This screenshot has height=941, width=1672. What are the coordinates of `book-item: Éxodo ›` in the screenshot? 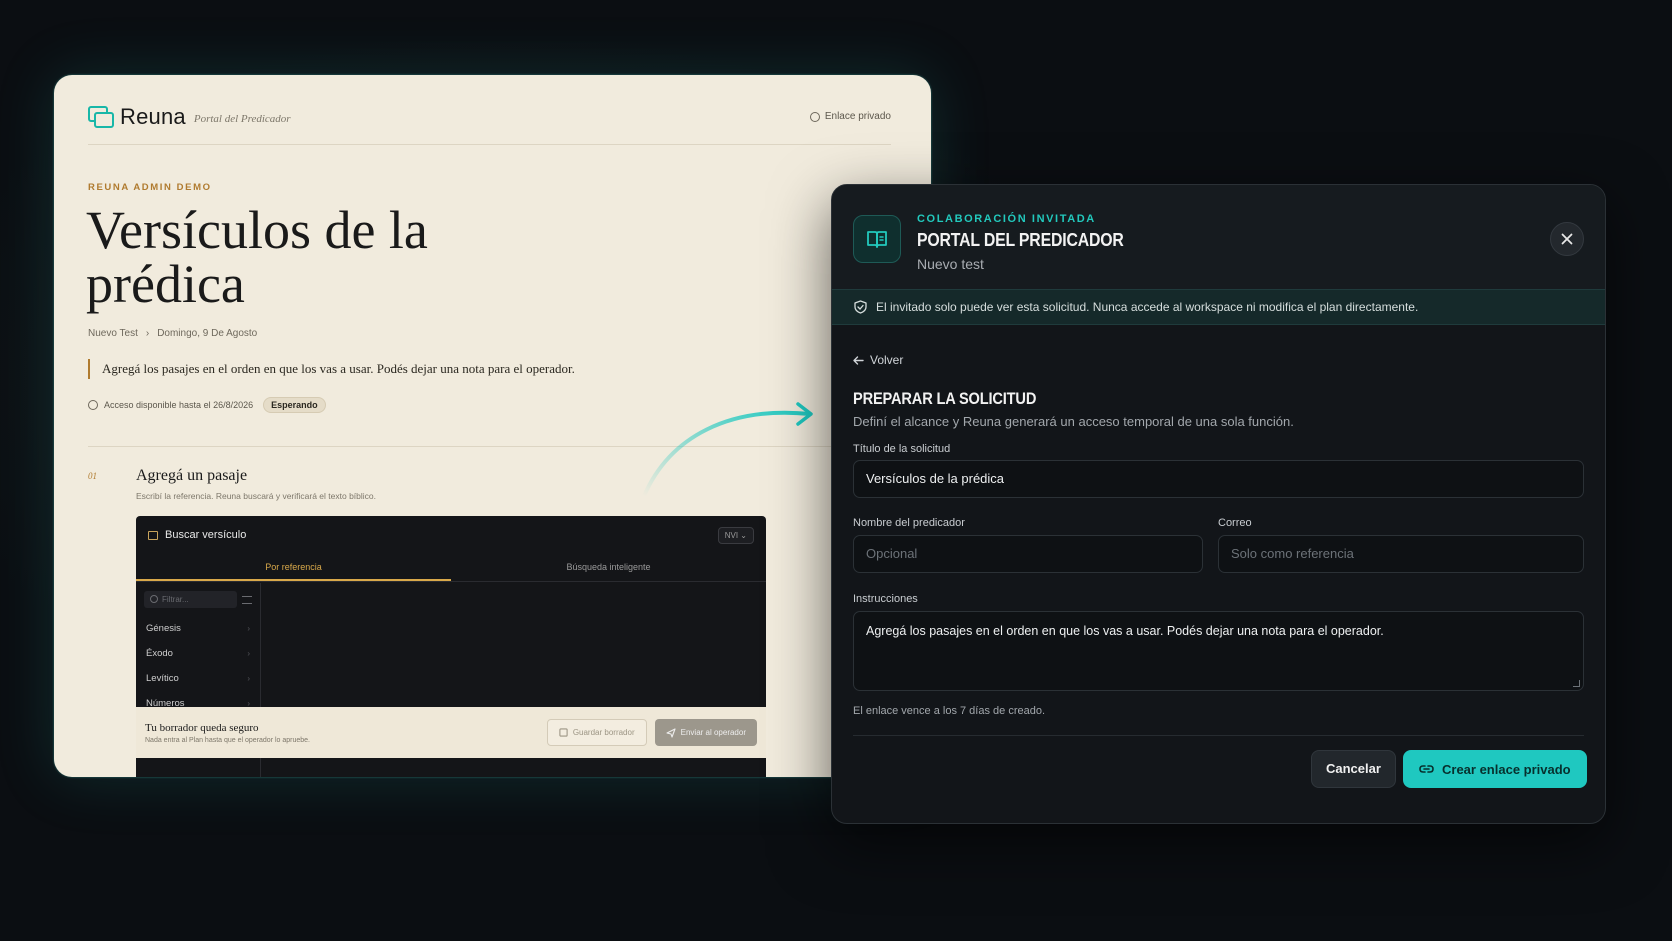 It's located at (198, 653).